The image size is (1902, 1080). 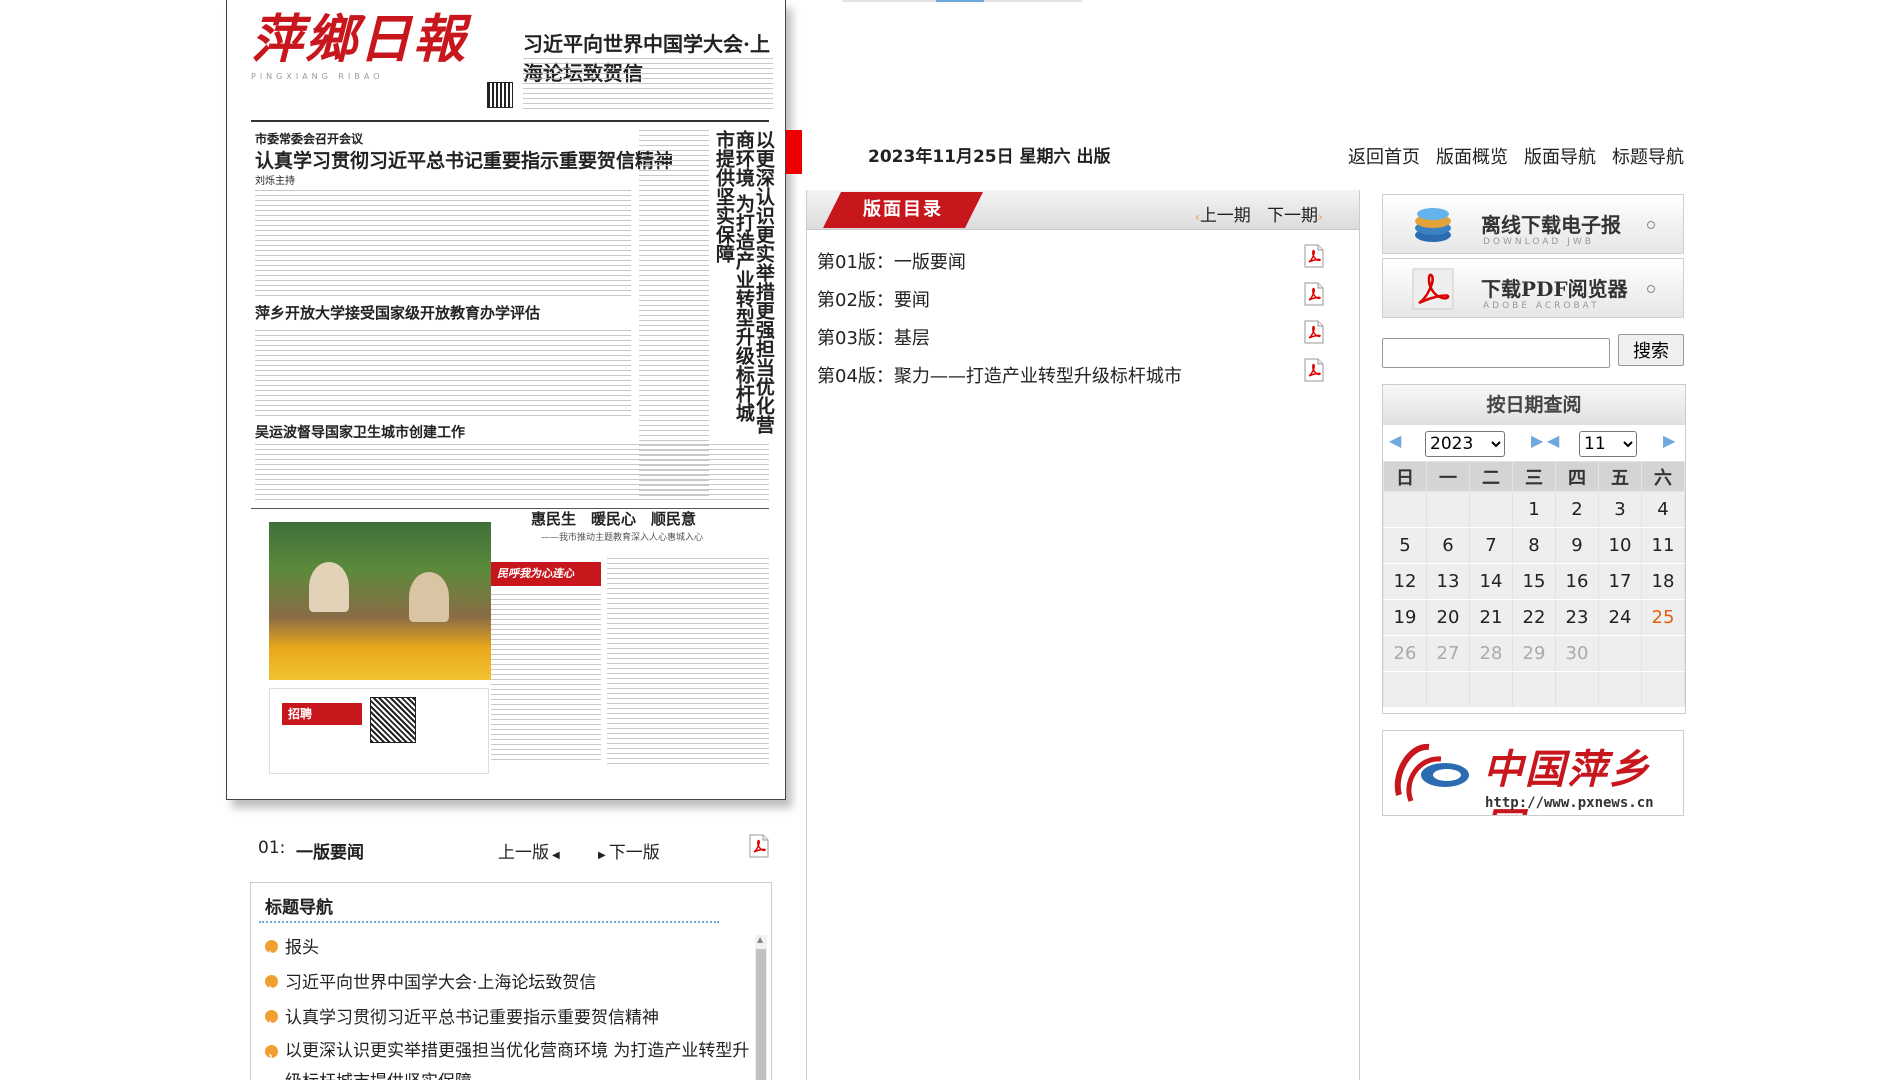 I want to click on calendar-day: 6, so click(x=1448, y=545).